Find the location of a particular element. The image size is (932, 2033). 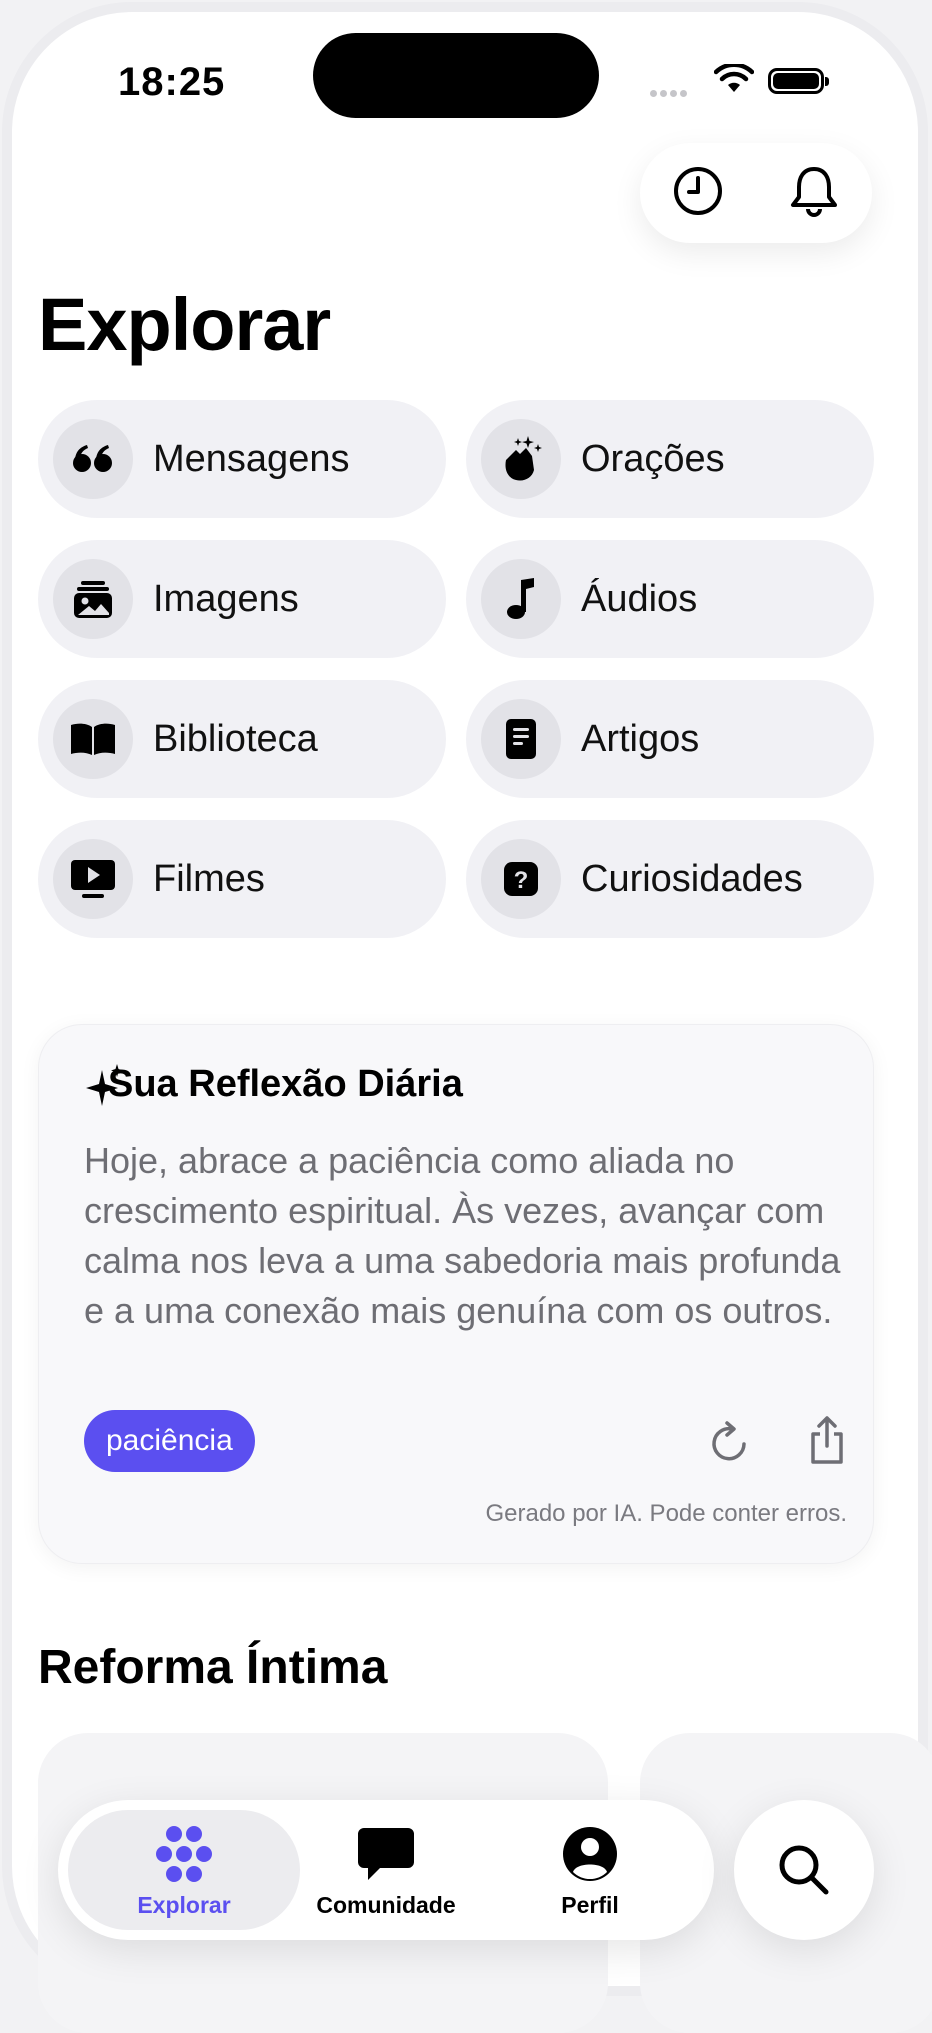

category-filmes: Filmes is located at coordinates (242, 879).